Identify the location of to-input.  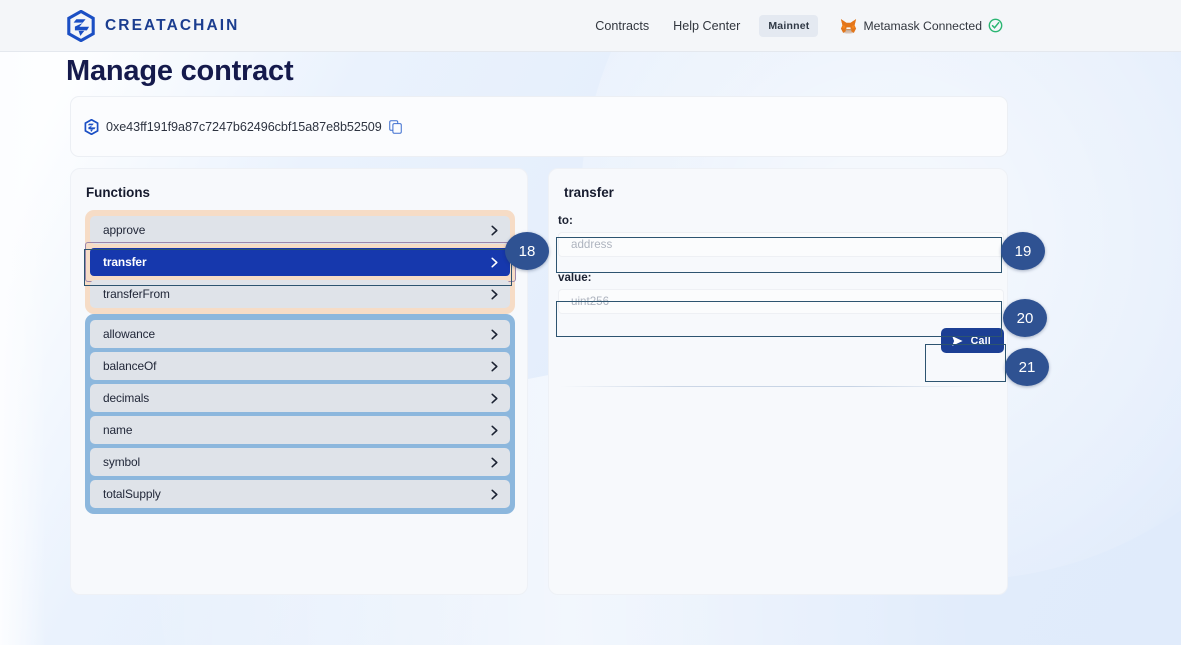
(781, 244).